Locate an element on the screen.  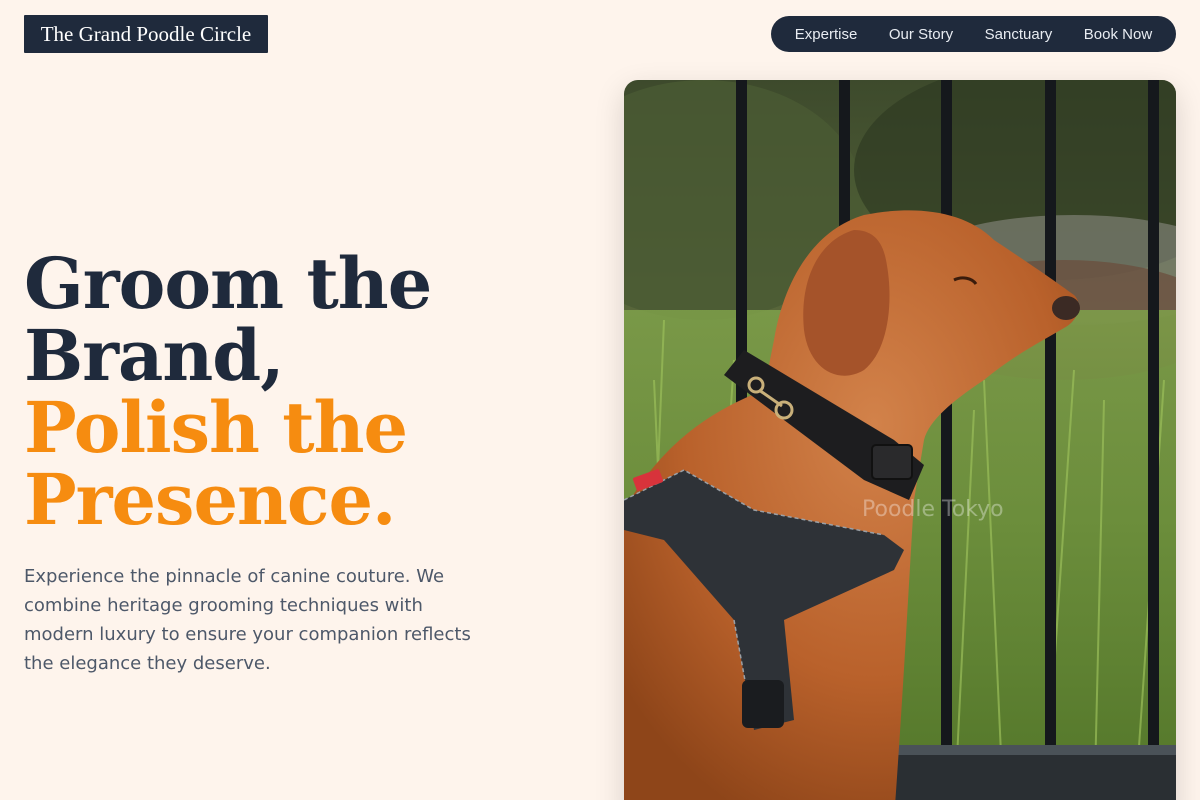
nav-link-our-story: Our Story is located at coordinates (921, 34).